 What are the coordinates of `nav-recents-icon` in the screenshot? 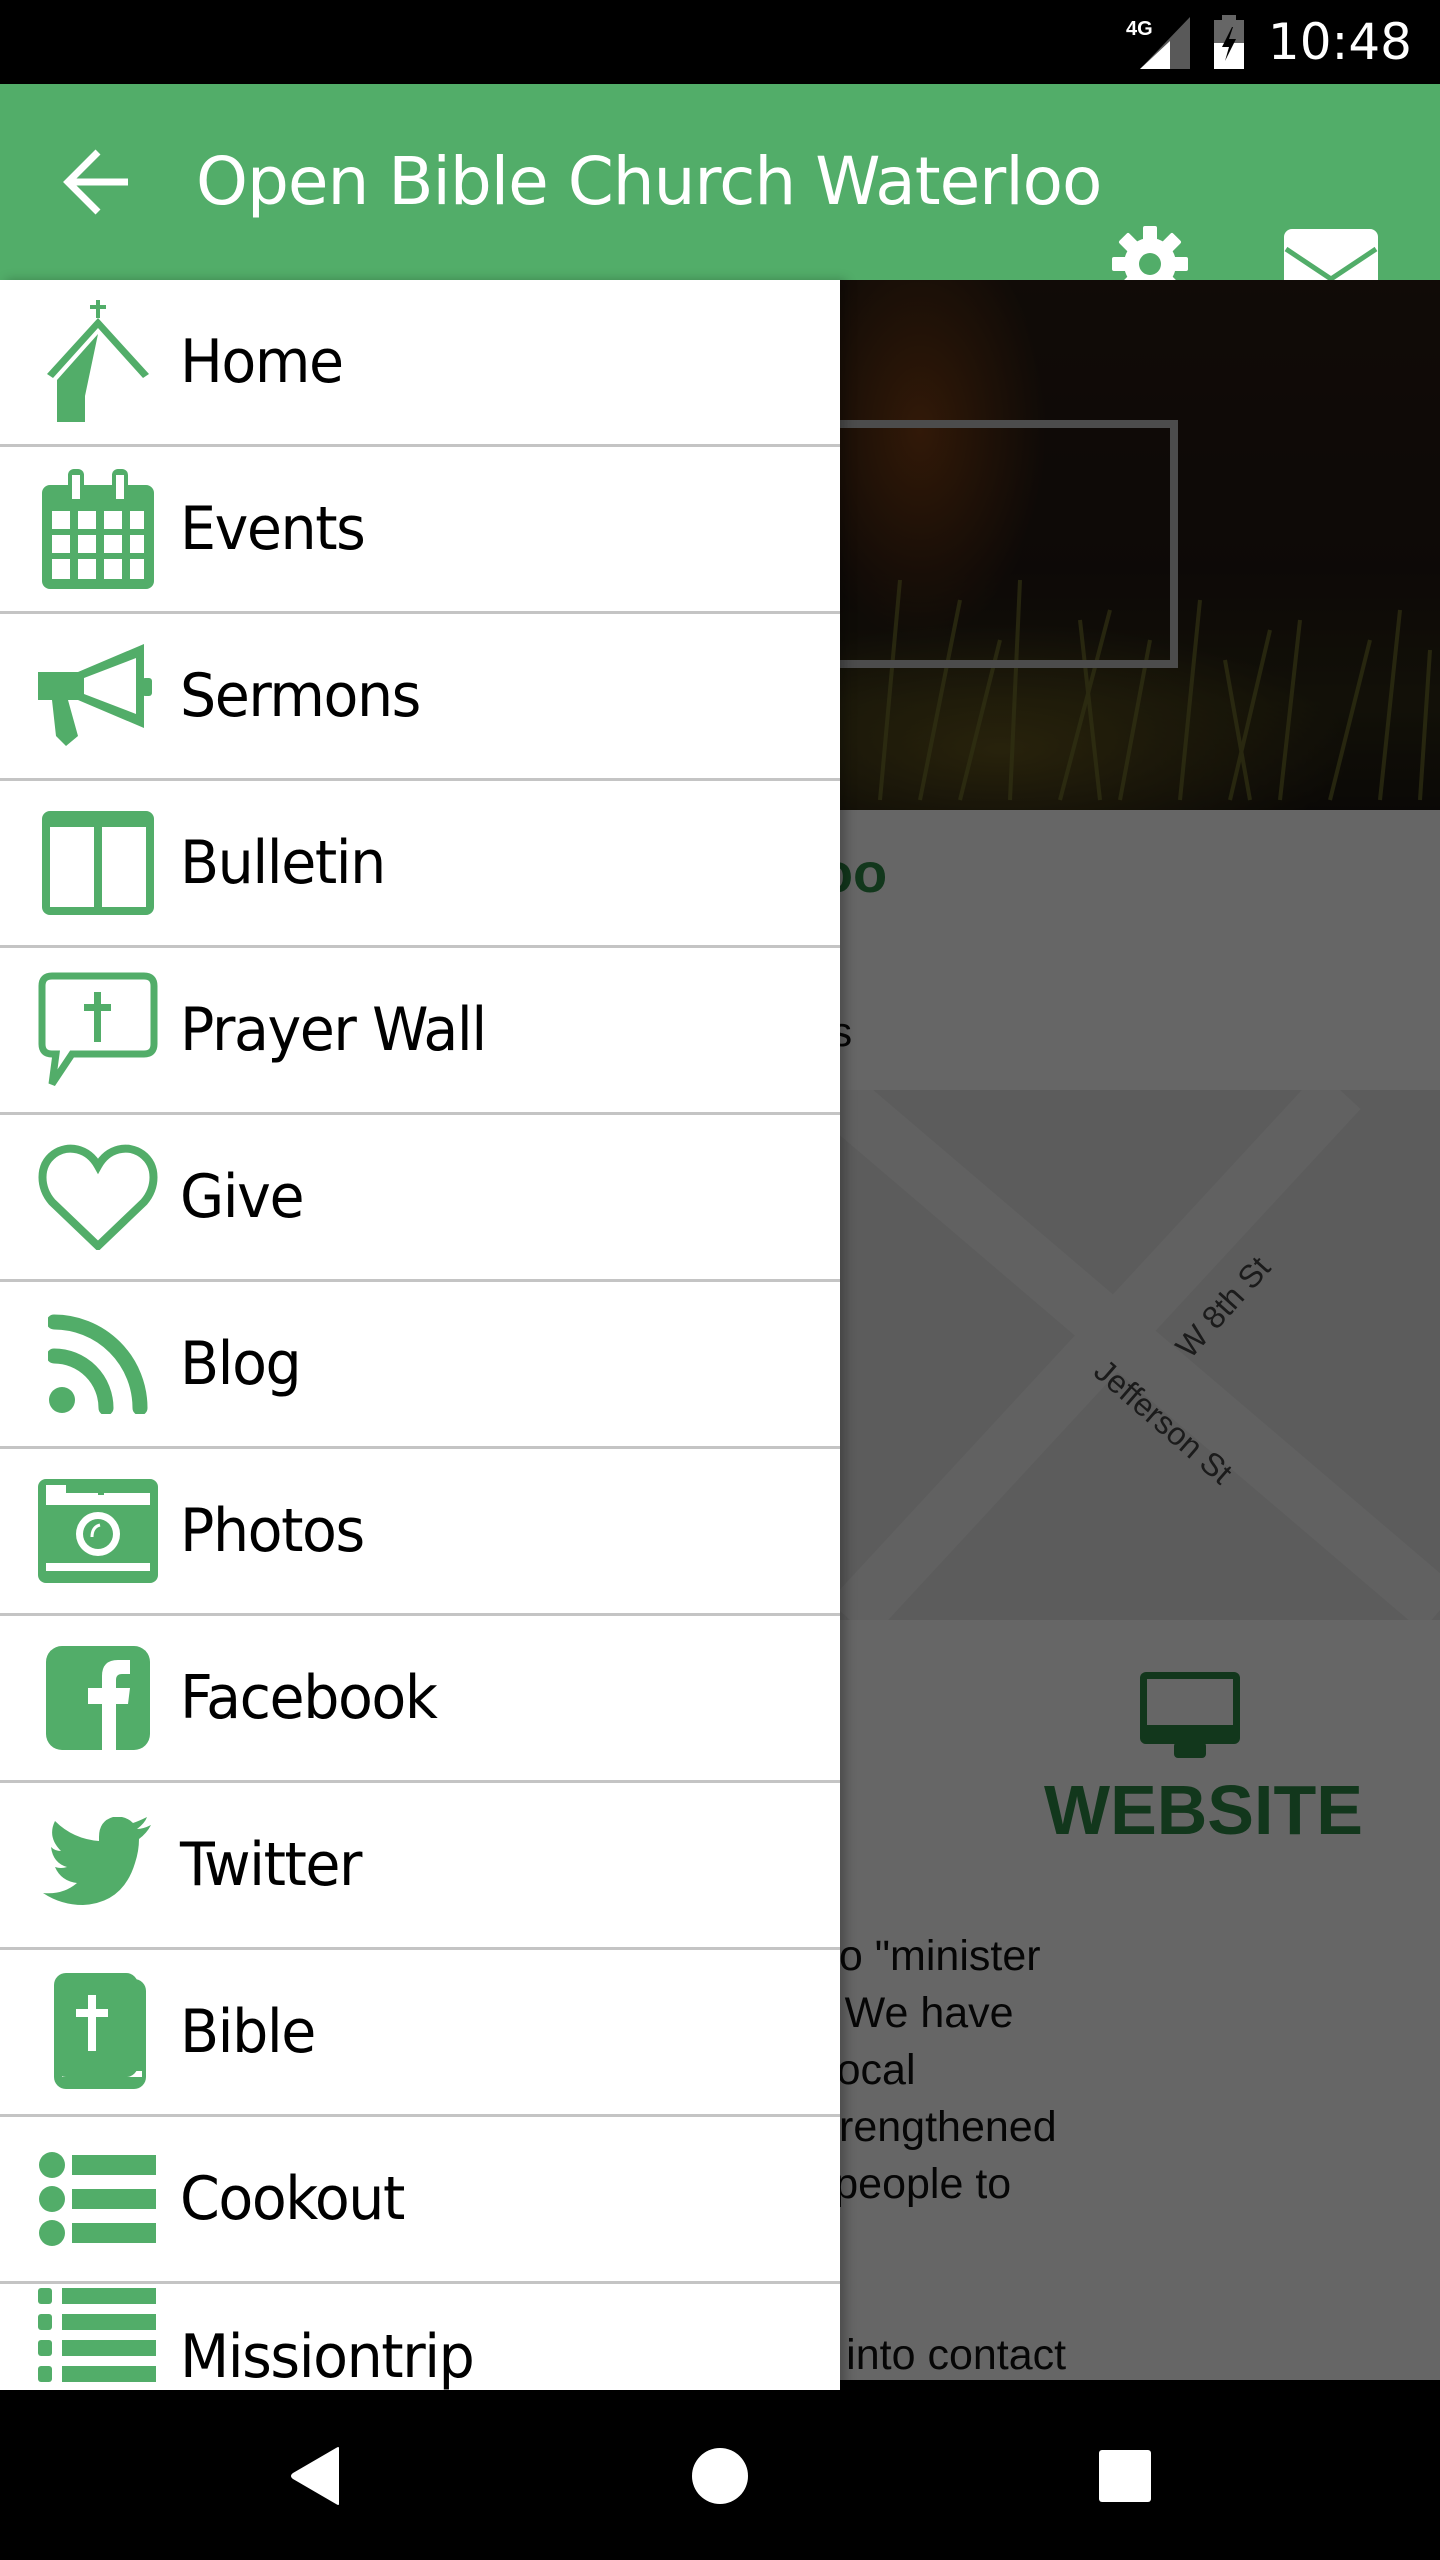 It's located at (1125, 2476).